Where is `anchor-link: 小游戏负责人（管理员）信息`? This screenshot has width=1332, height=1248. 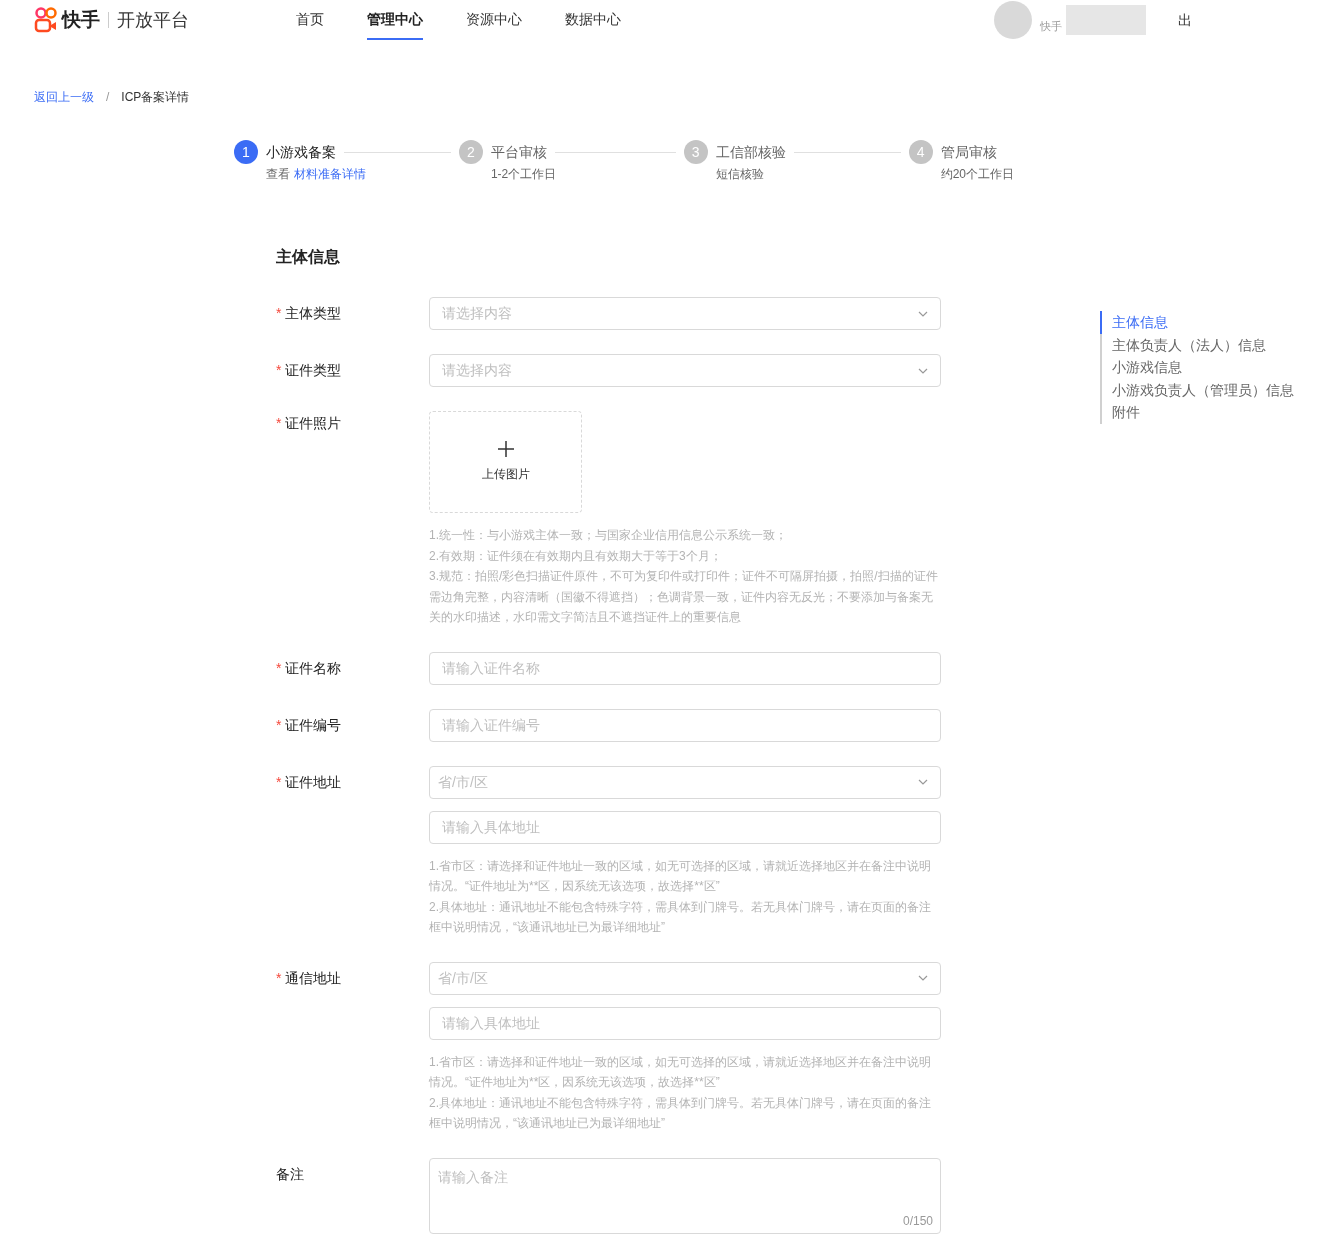 anchor-link: 小游戏负责人（管理员）信息 is located at coordinates (1197, 389).